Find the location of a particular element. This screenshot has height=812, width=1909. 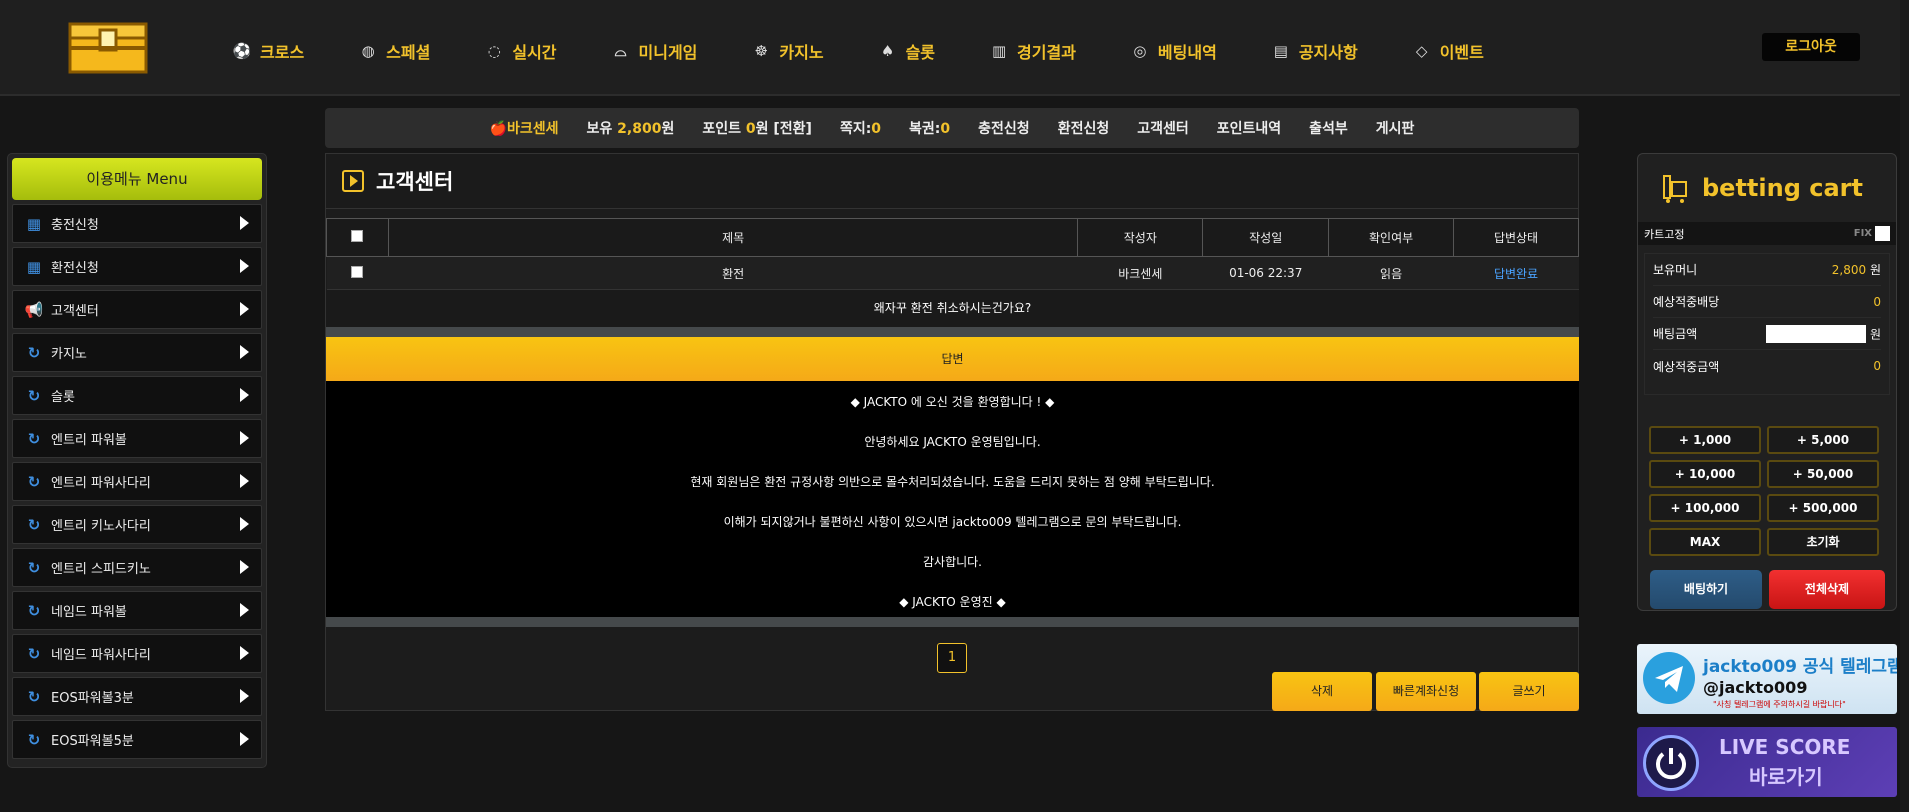

live-score-banner: LIVE SCORE 바로가기 is located at coordinates (1767, 762).